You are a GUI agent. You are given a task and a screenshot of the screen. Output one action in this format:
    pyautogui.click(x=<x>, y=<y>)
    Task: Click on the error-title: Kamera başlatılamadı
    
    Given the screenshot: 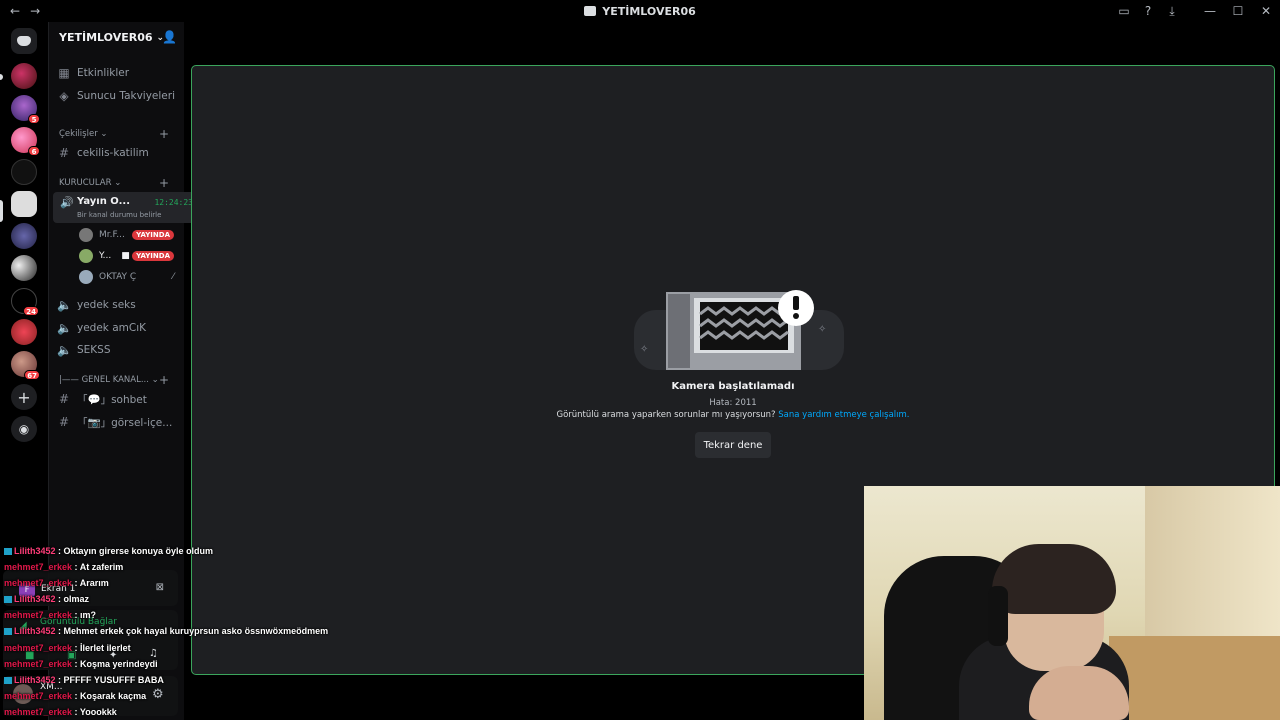 What is the action you would take?
    pyautogui.click(x=733, y=386)
    